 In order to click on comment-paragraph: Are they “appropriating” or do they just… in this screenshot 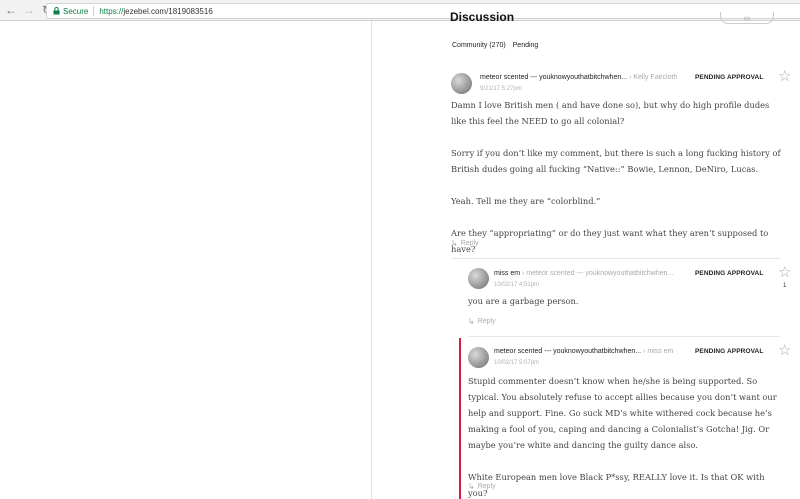, I will do `click(610, 241)`.